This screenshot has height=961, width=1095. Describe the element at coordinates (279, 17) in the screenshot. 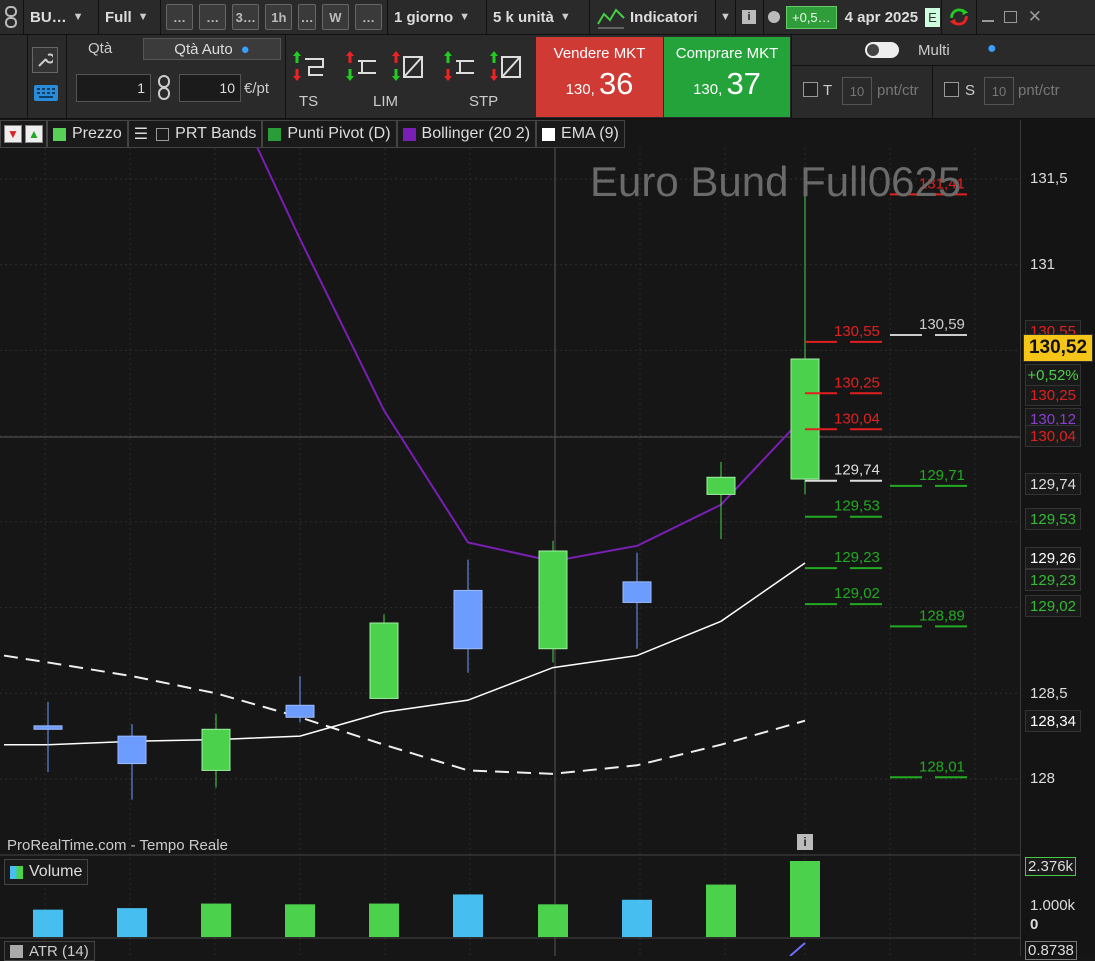

I see `period-button: 1h` at that location.